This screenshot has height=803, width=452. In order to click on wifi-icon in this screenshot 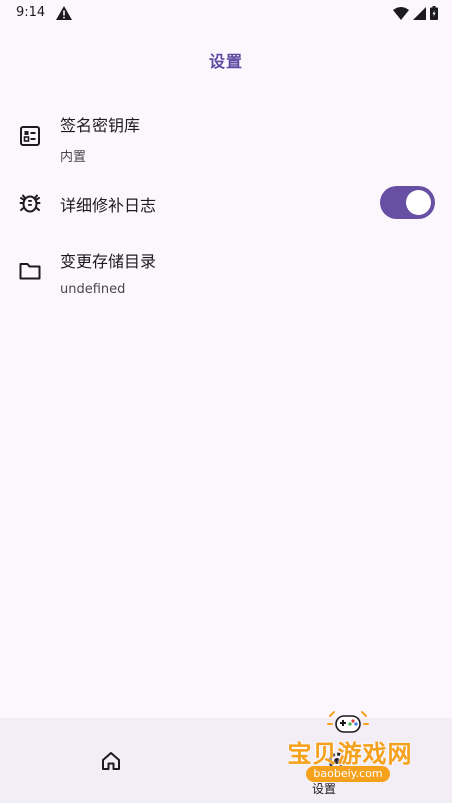, I will do `click(401, 14)`.